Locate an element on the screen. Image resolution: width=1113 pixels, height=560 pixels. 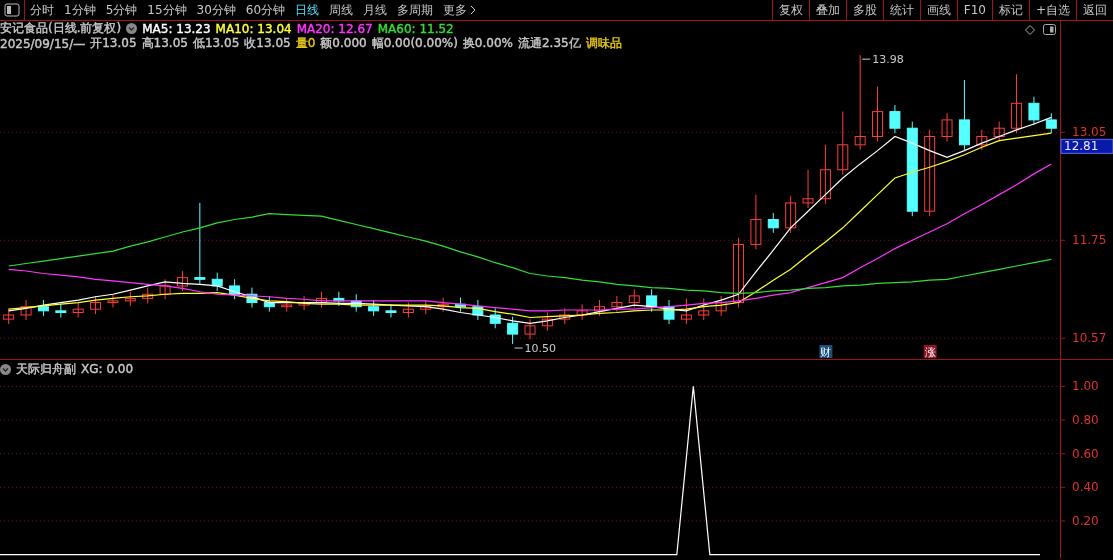
quote-value: 流通2.35亿 is located at coordinates (549, 43).